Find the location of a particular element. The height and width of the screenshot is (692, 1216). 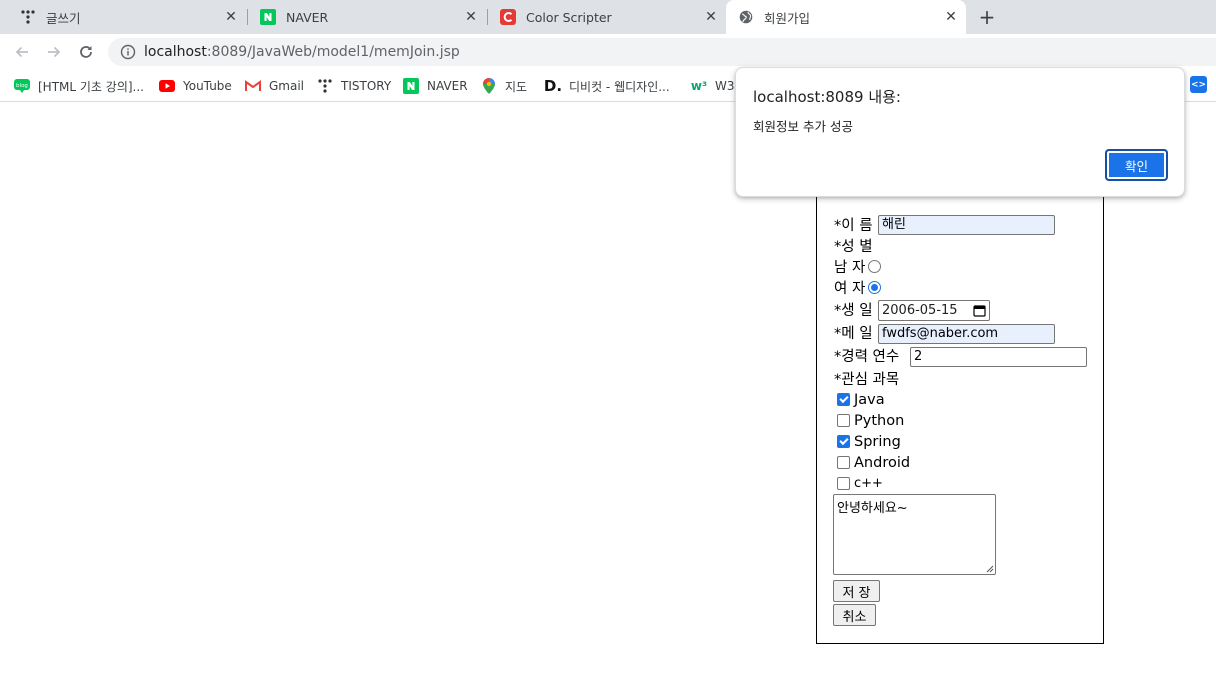

w3schools-icon: w³ is located at coordinates (699, 86).